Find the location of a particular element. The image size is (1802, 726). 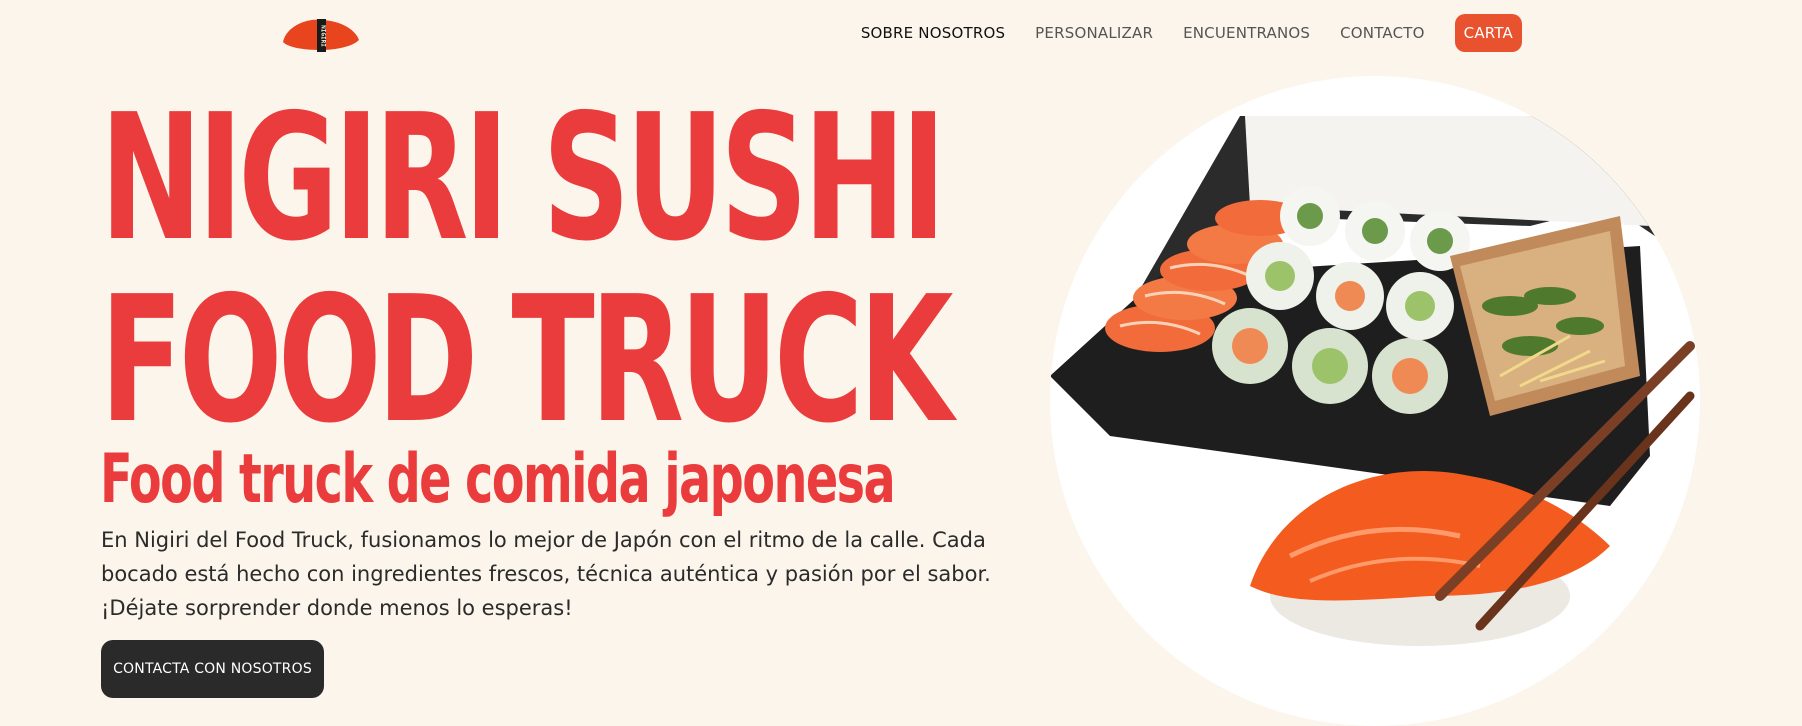

nav-contacto: CONTACTO is located at coordinates (1382, 33).